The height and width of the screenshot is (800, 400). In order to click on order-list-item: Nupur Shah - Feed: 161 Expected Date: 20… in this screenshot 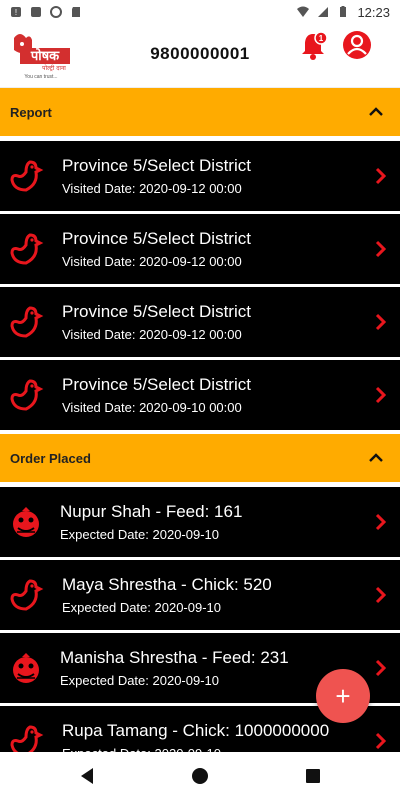, I will do `click(200, 522)`.